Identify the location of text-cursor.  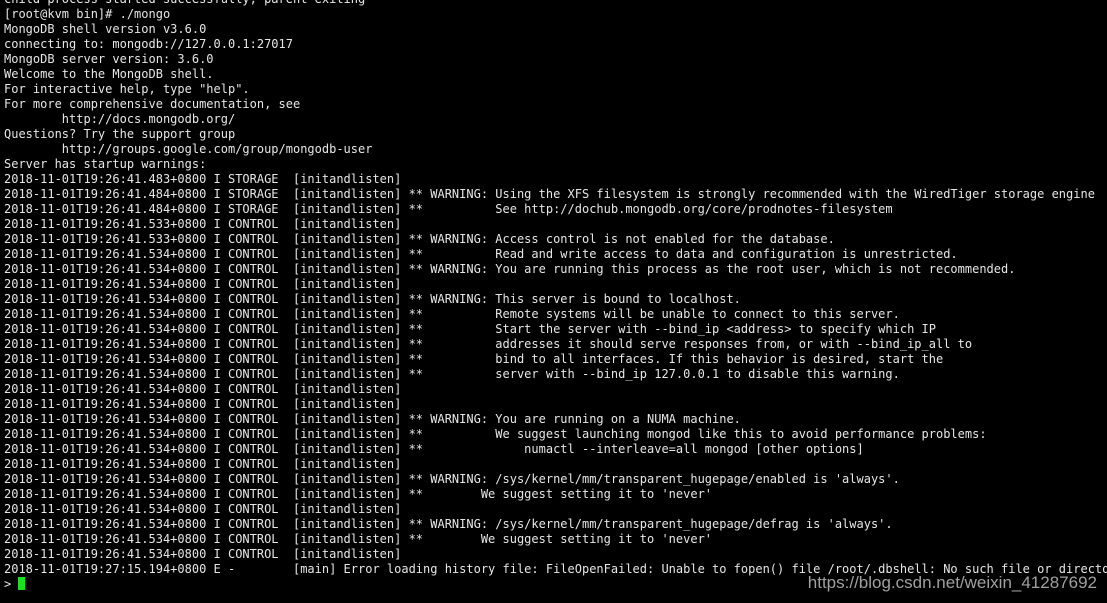
(22, 583).